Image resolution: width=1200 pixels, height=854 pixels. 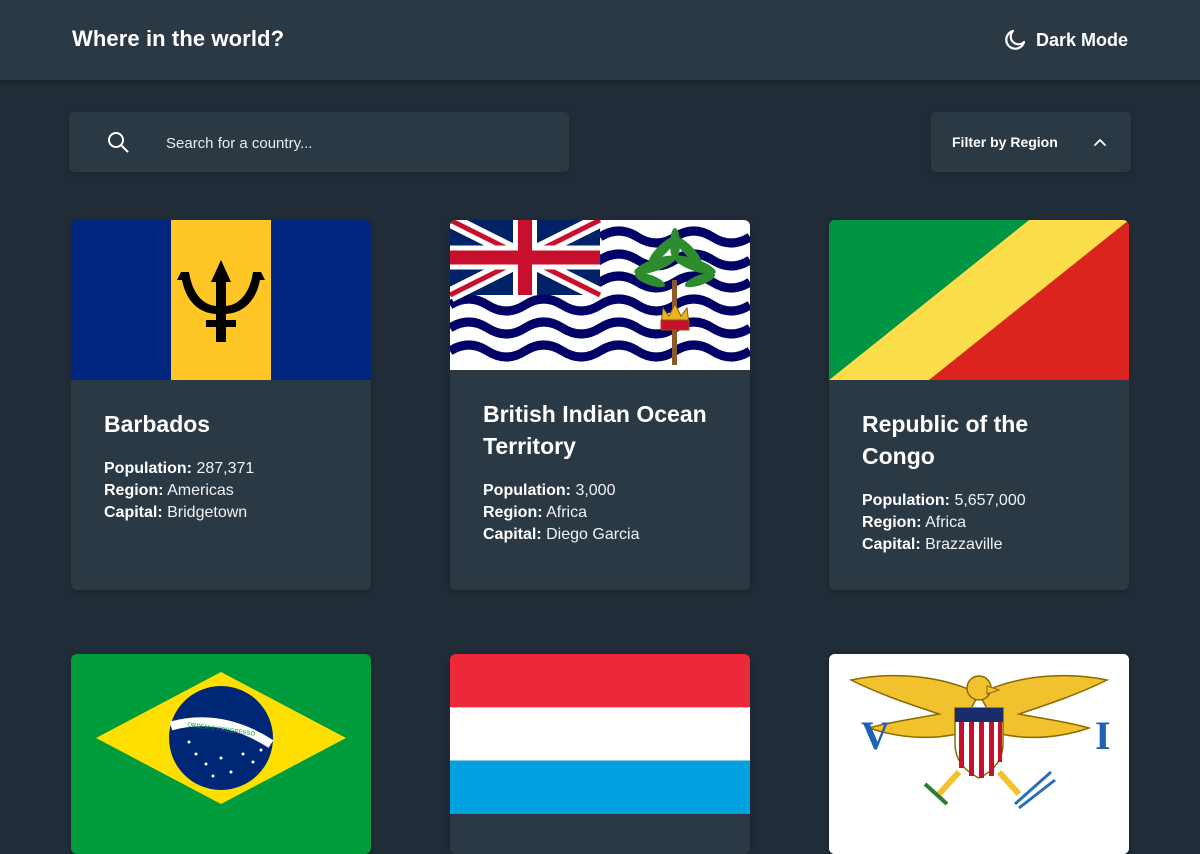 What do you see at coordinates (549, 490) in the screenshot?
I see `population-row: Population: 3,000` at bounding box center [549, 490].